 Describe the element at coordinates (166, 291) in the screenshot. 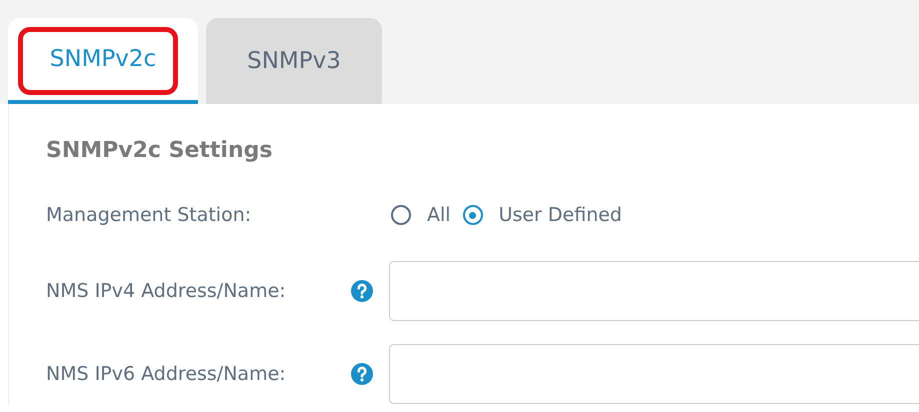

I see `field-label: NMS IPv4 Address/Name:` at that location.